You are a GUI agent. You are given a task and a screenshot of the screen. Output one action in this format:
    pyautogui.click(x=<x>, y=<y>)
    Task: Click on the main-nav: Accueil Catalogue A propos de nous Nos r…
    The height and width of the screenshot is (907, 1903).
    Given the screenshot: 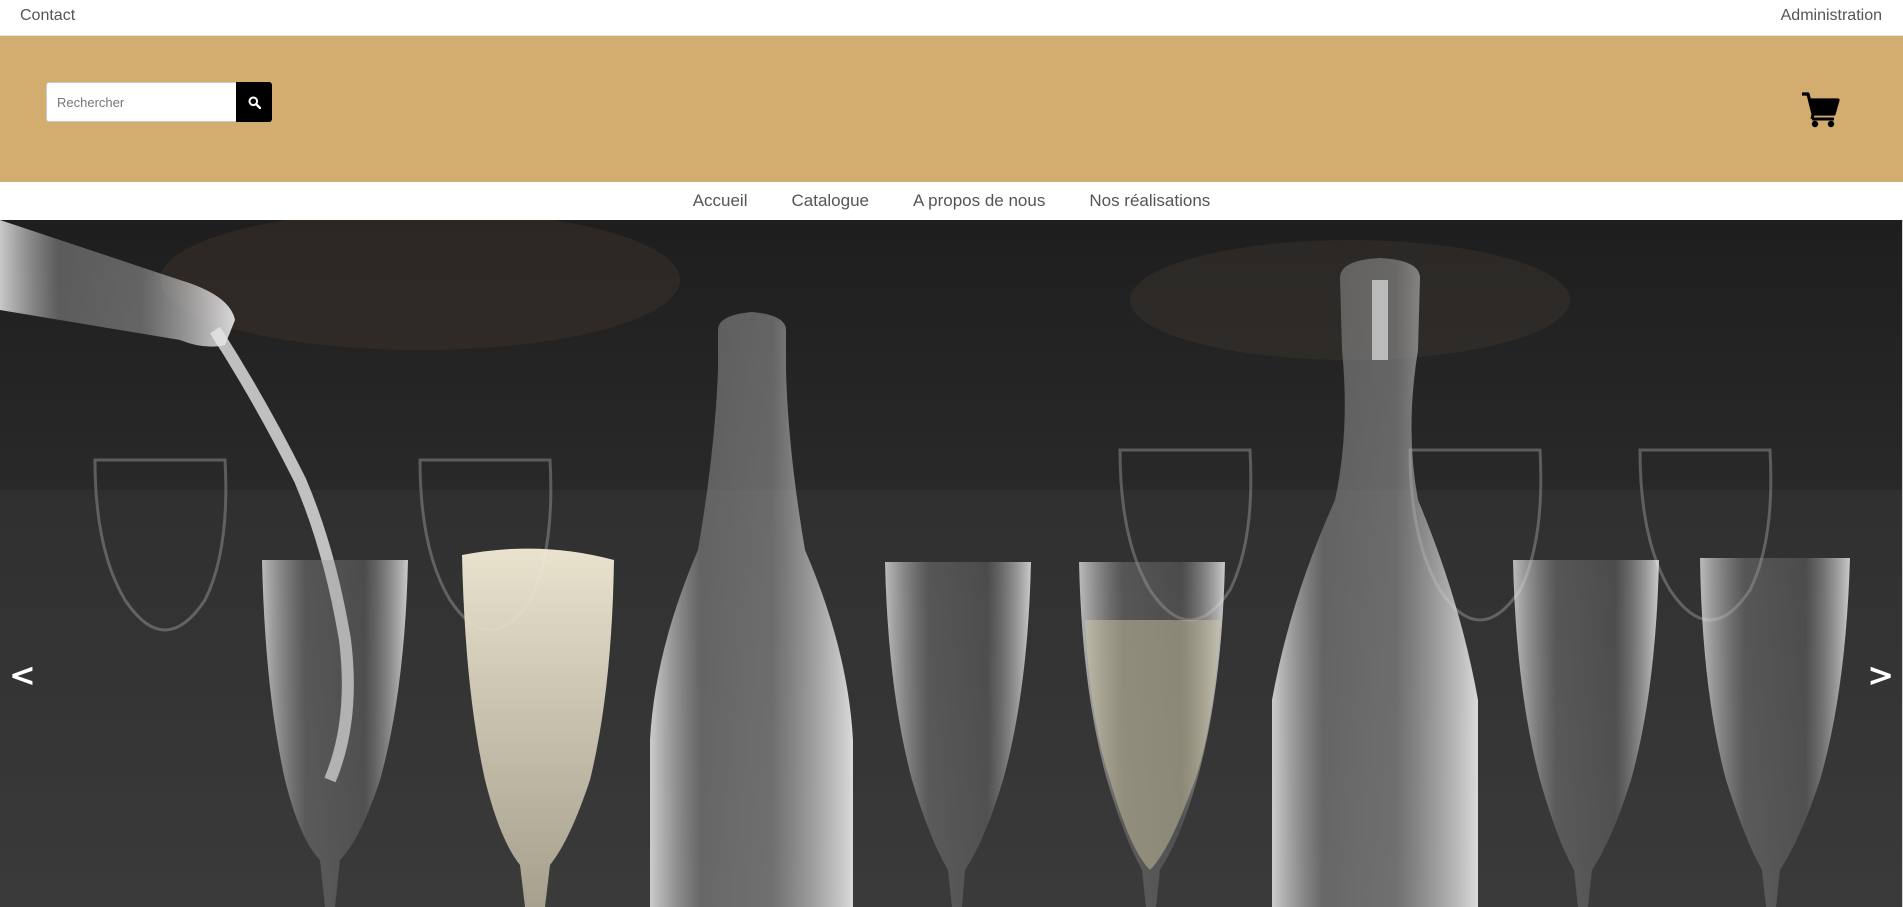 What is the action you would take?
    pyautogui.click(x=951, y=201)
    